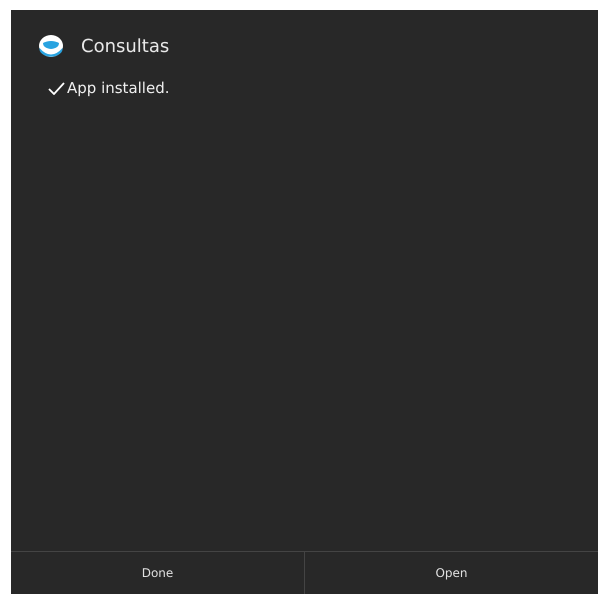 Image resolution: width=598 pixels, height=594 pixels. I want to click on app-icon, so click(51, 46).